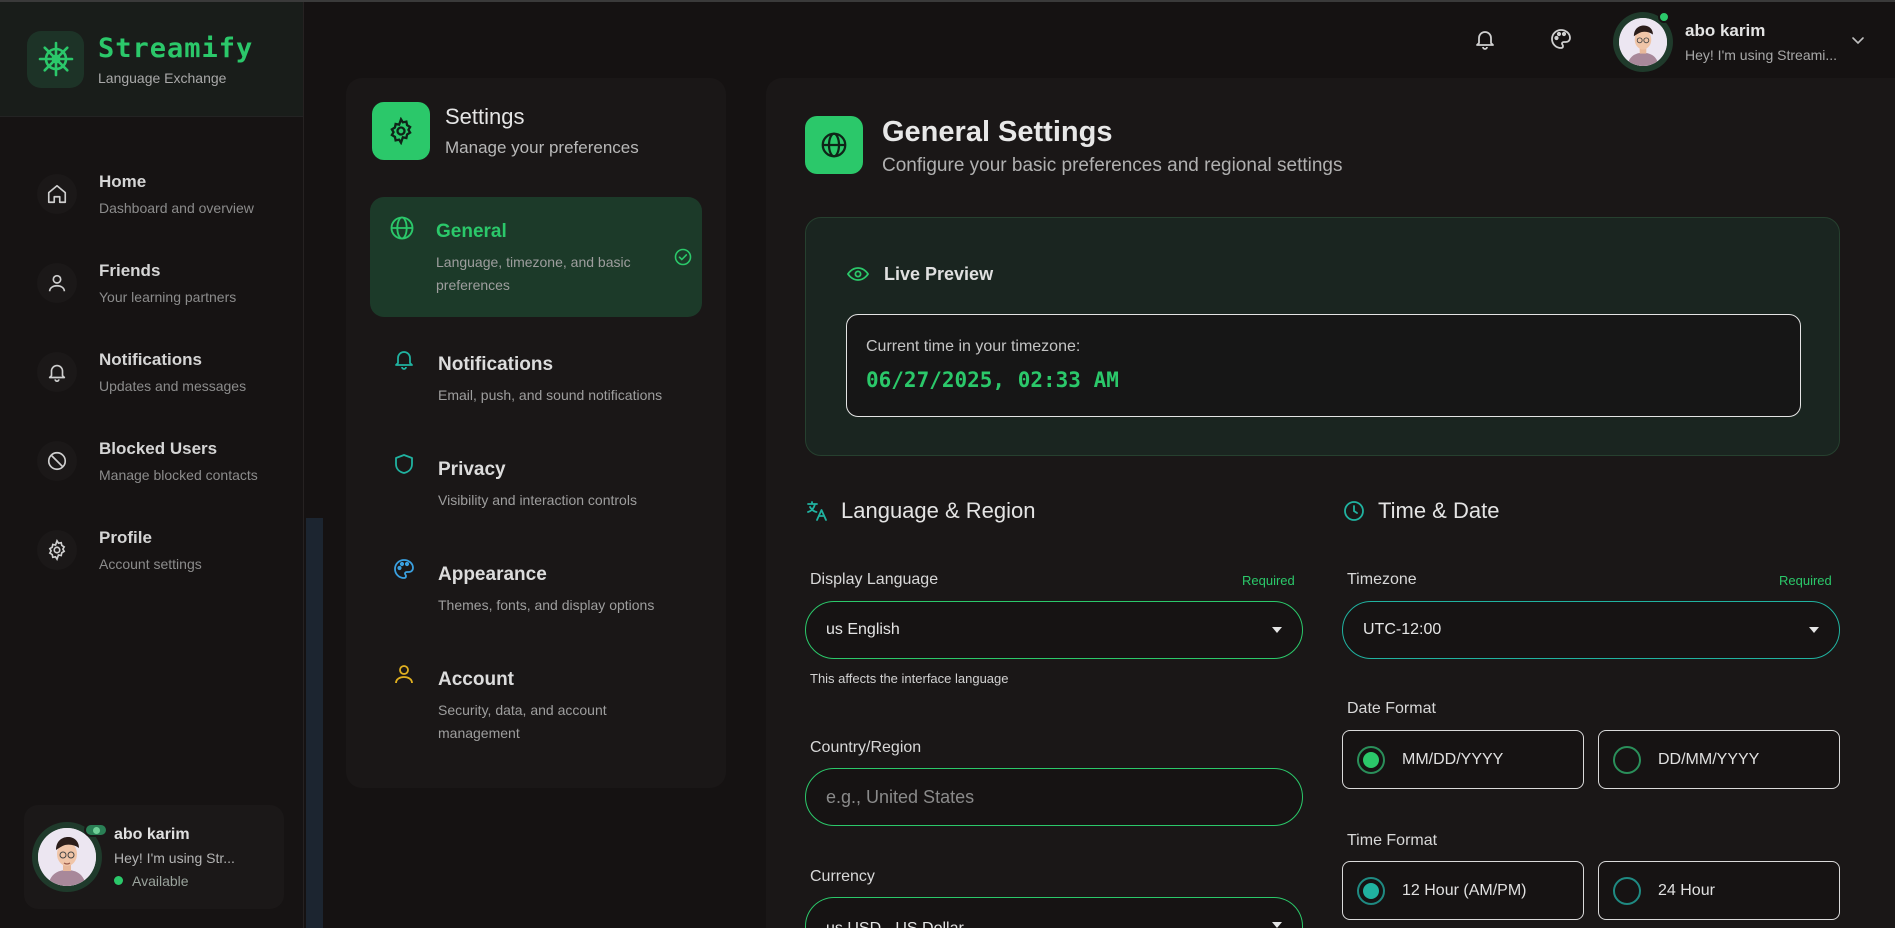 The width and height of the screenshot is (1895, 928). Describe the element at coordinates (151, 193) in the screenshot. I see `sidebar-item-home: Home Dashboard and overview` at that location.